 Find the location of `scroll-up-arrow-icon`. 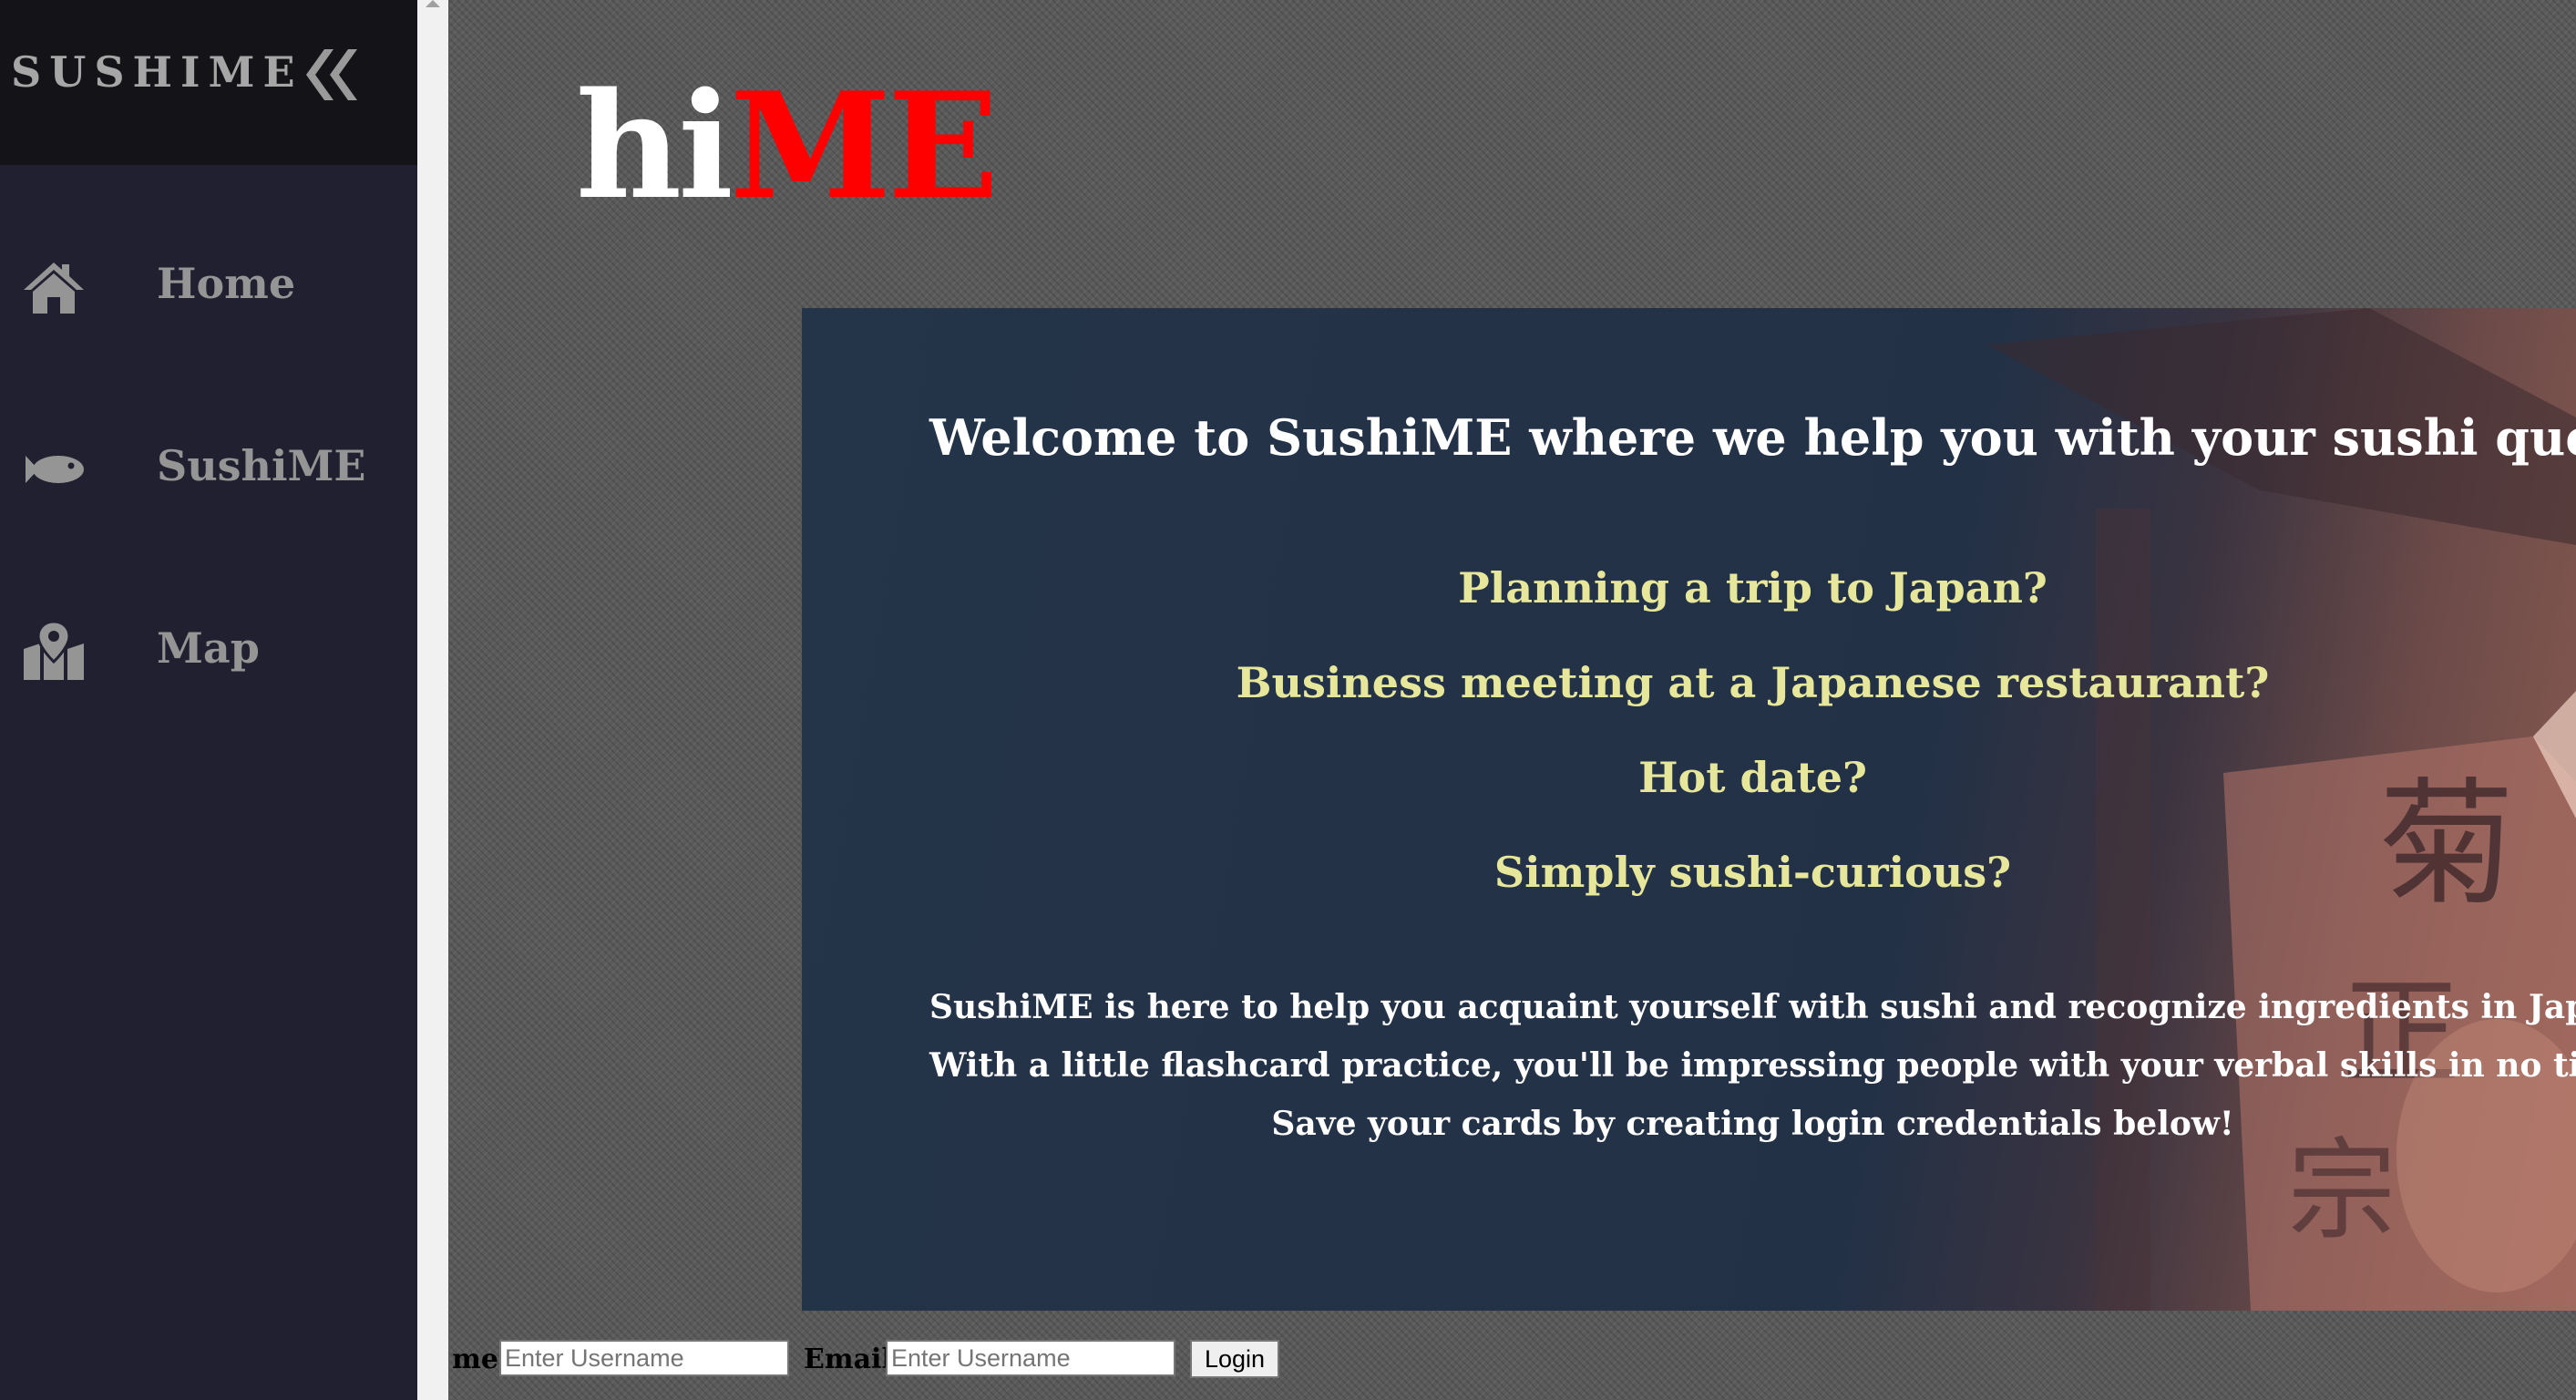

scroll-up-arrow-icon is located at coordinates (433, 4).